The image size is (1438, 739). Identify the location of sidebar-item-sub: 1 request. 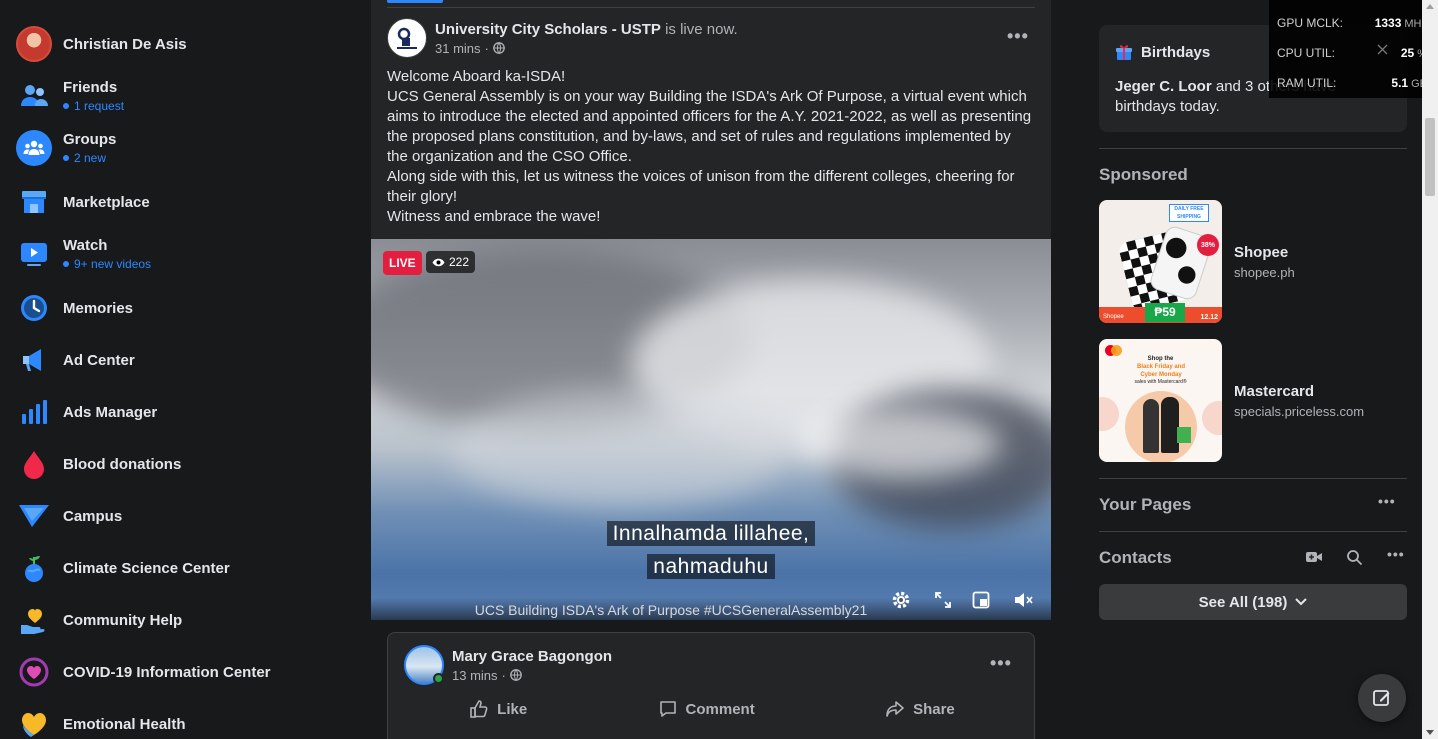
(99, 106).